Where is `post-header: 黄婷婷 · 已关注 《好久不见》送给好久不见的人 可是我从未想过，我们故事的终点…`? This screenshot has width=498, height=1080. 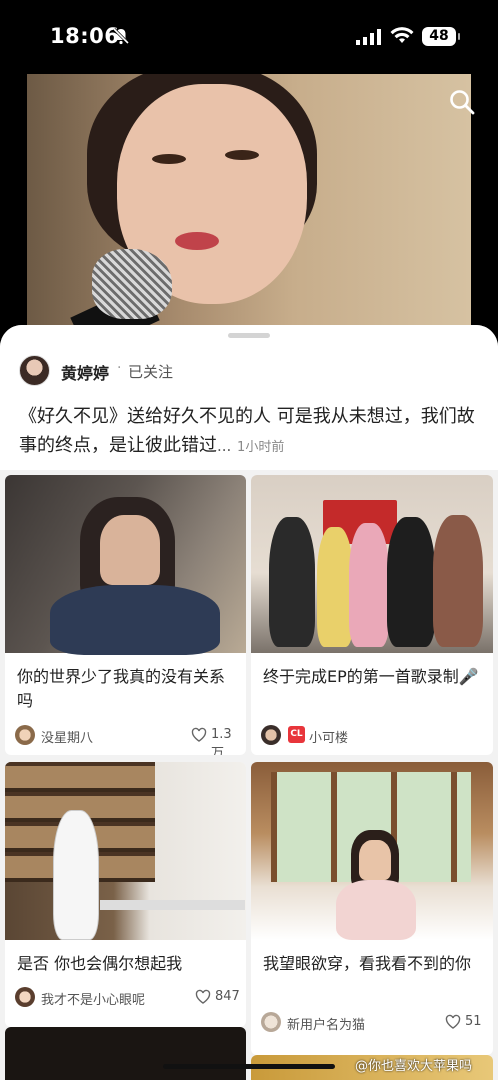 post-header: 黄婷婷 · 已关注 《好久不见》送给好久不见的人 可是我从未想过，我们故事的终点… is located at coordinates (249, 397).